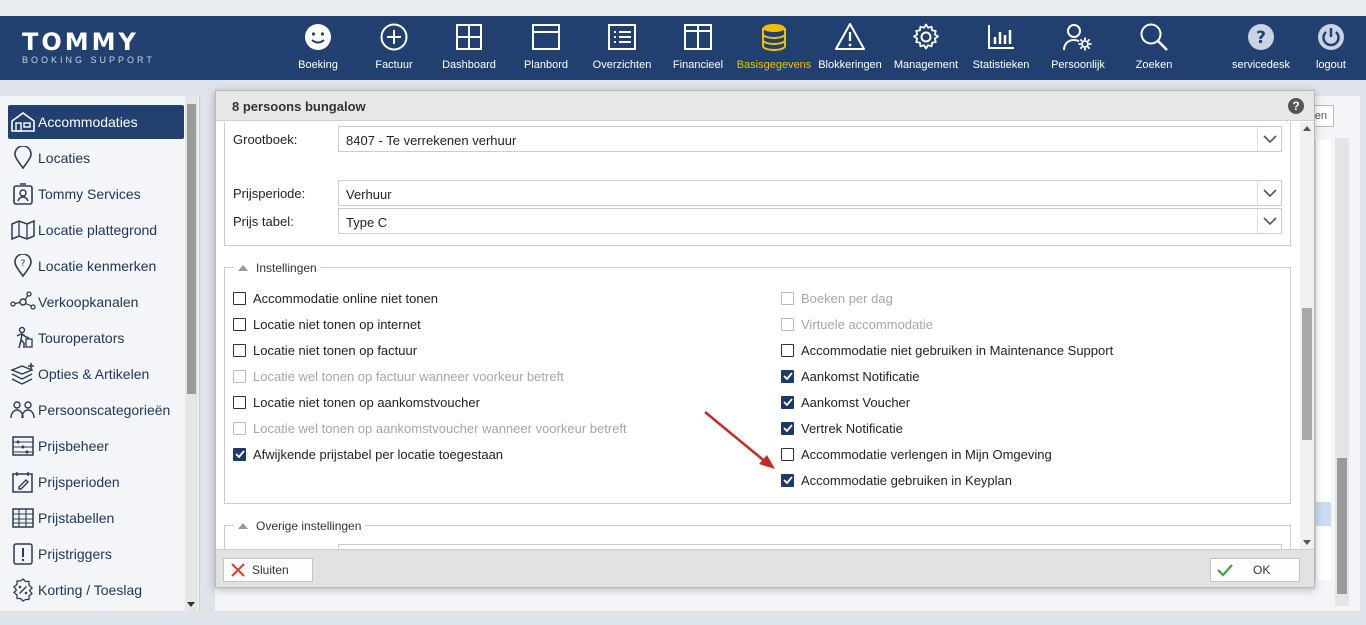 The image size is (1366, 625). Describe the element at coordinates (852, 428) in the screenshot. I see `checkbox-label: Vertrek Notificatie` at that location.